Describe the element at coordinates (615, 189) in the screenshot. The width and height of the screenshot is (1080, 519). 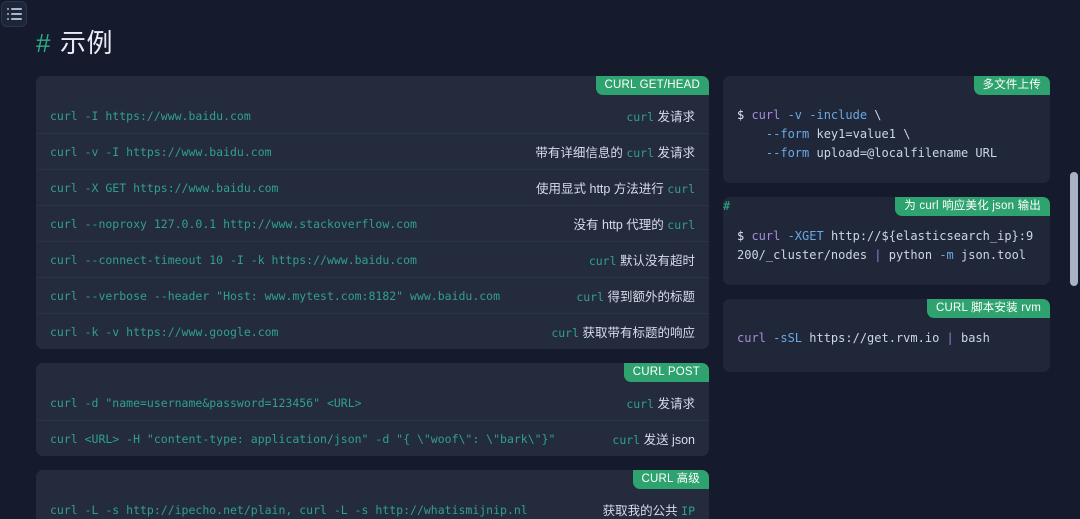
I see `command-description: 使用显式 http 方法进行 curl` at that location.